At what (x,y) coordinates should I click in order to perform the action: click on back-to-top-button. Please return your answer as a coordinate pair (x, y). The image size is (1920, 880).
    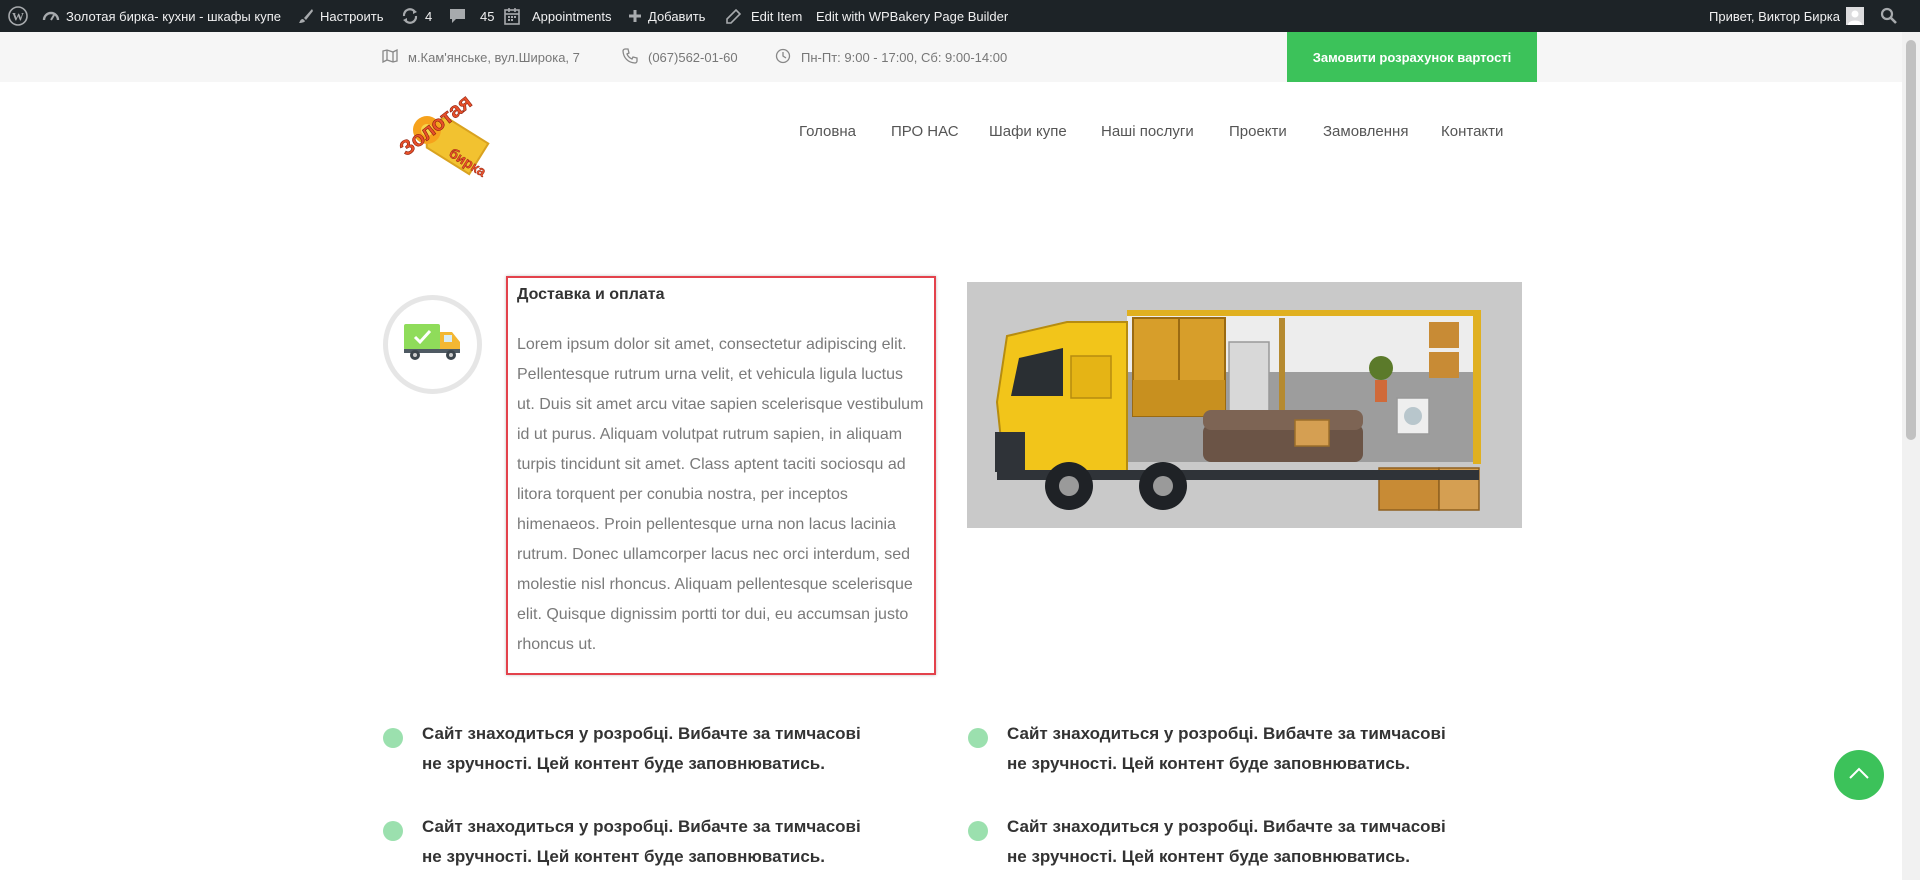
    Looking at the image, I should click on (1859, 775).